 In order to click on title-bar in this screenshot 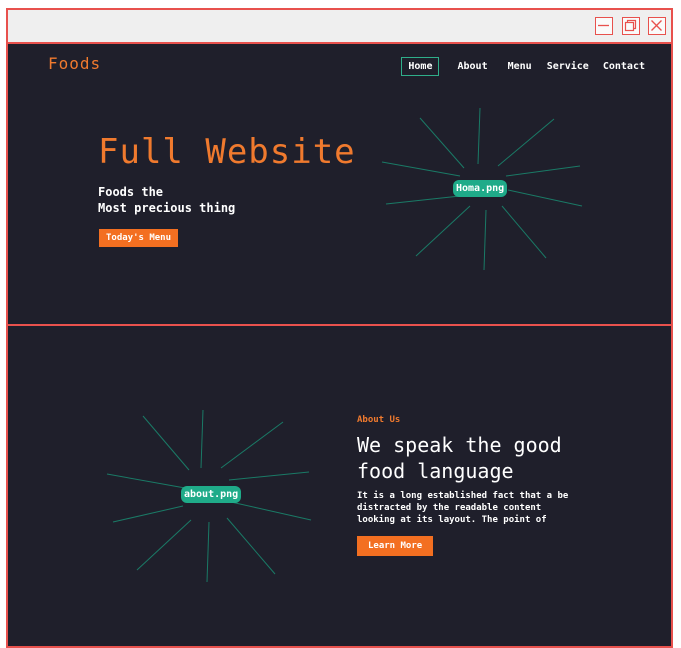, I will do `click(339, 27)`.